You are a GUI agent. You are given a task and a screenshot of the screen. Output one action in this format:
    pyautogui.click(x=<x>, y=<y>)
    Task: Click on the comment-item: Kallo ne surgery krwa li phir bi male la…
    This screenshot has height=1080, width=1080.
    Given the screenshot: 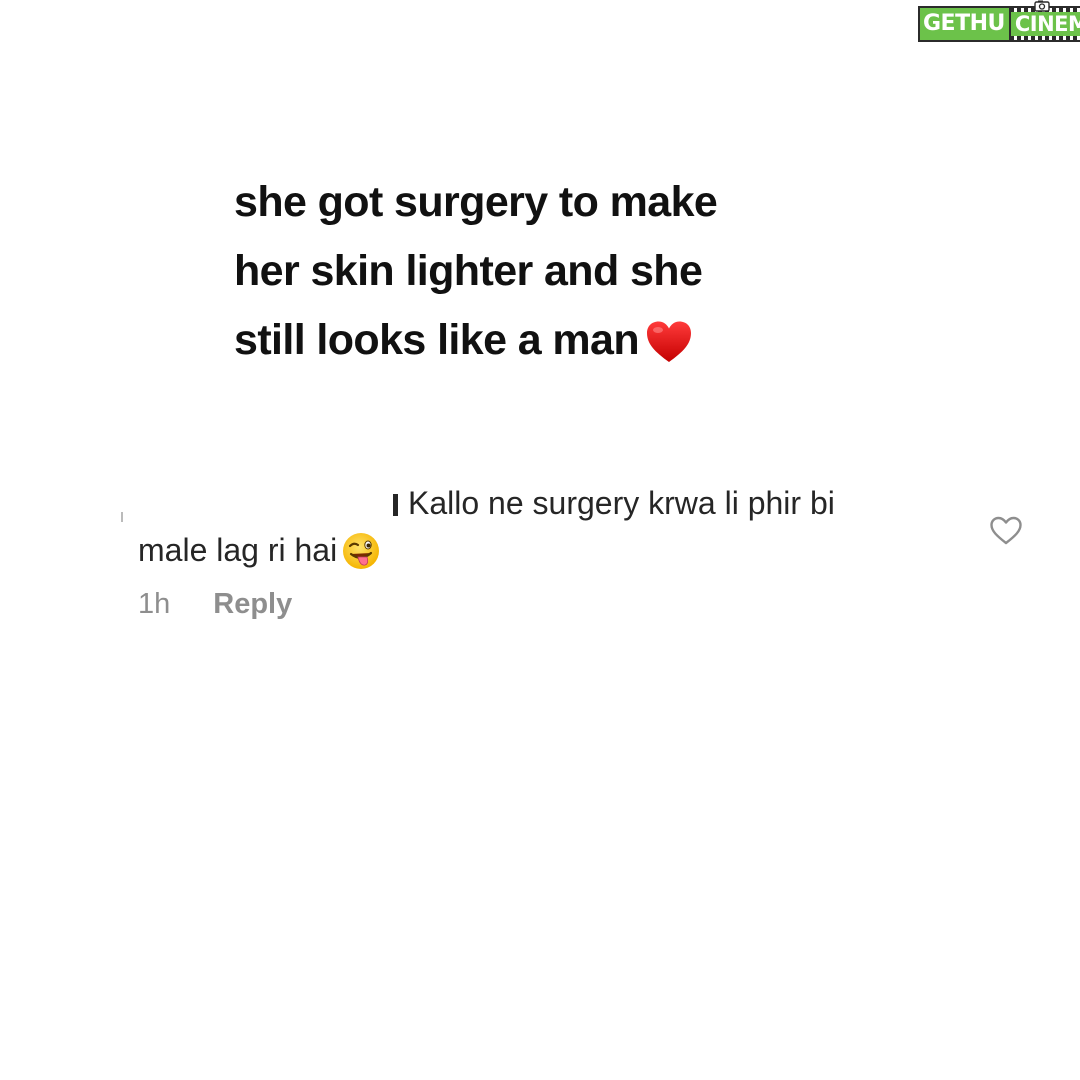 What is the action you would take?
    pyautogui.click(x=540, y=555)
    